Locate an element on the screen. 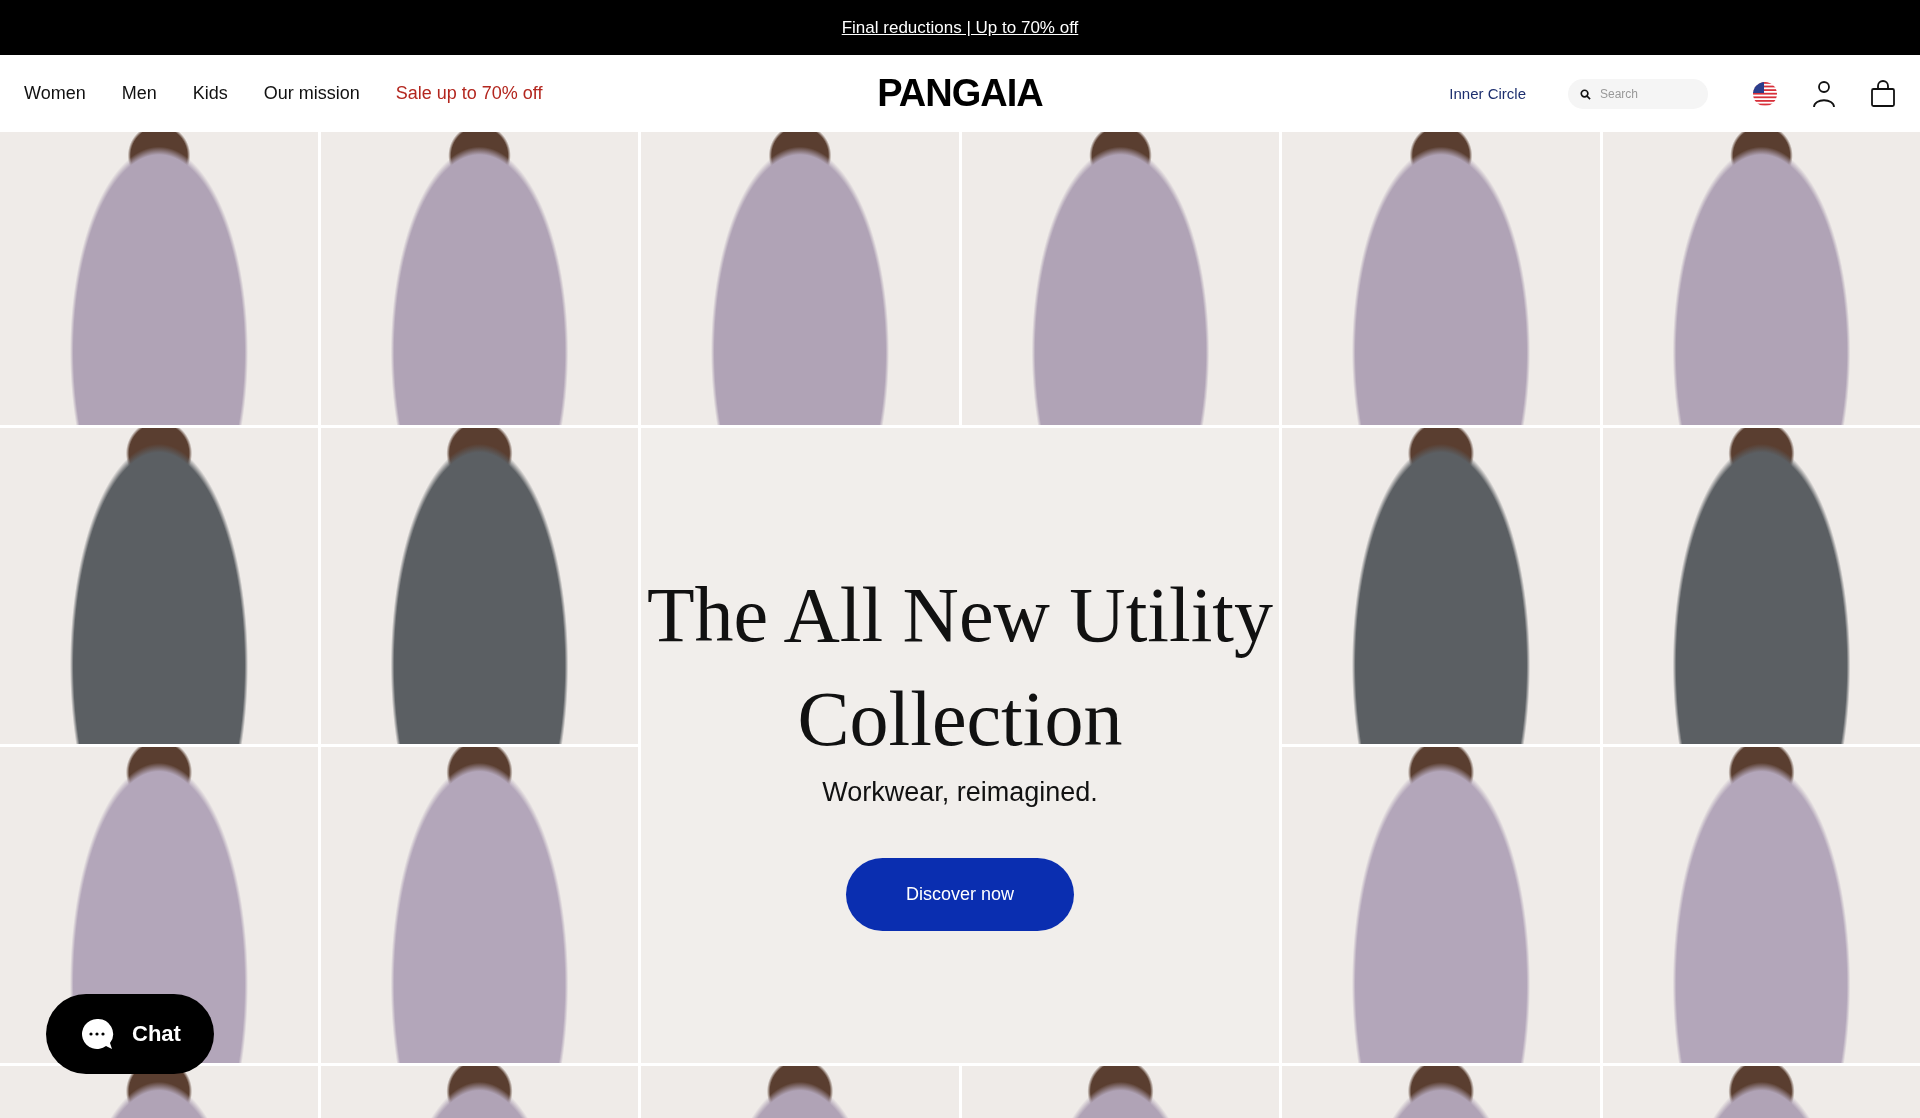  hero-subtitle: Workwear, reimagined. is located at coordinates (960, 792).